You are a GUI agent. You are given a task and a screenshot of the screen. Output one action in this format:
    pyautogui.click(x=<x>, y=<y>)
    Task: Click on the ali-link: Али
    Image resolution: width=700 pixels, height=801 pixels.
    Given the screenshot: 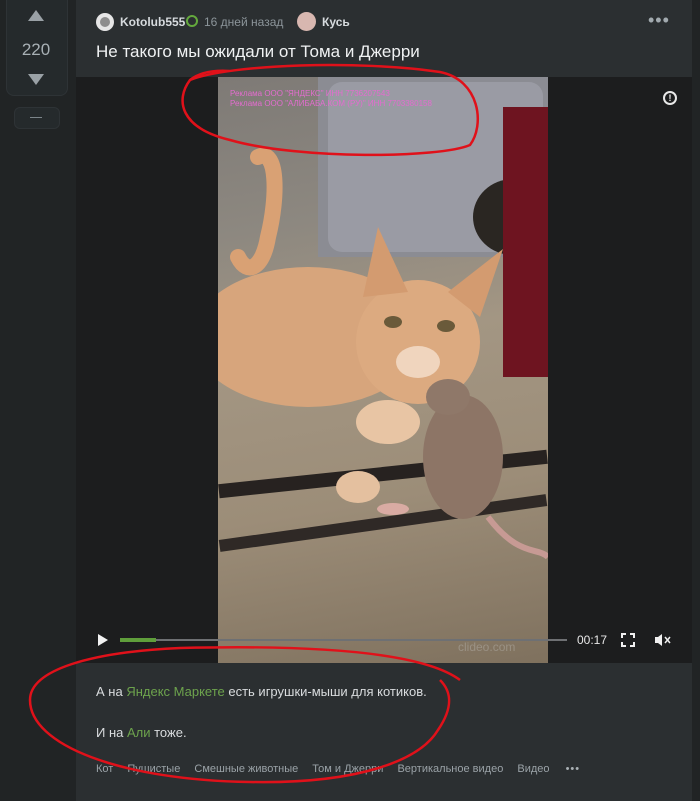 What is the action you would take?
    pyautogui.click(x=139, y=732)
    